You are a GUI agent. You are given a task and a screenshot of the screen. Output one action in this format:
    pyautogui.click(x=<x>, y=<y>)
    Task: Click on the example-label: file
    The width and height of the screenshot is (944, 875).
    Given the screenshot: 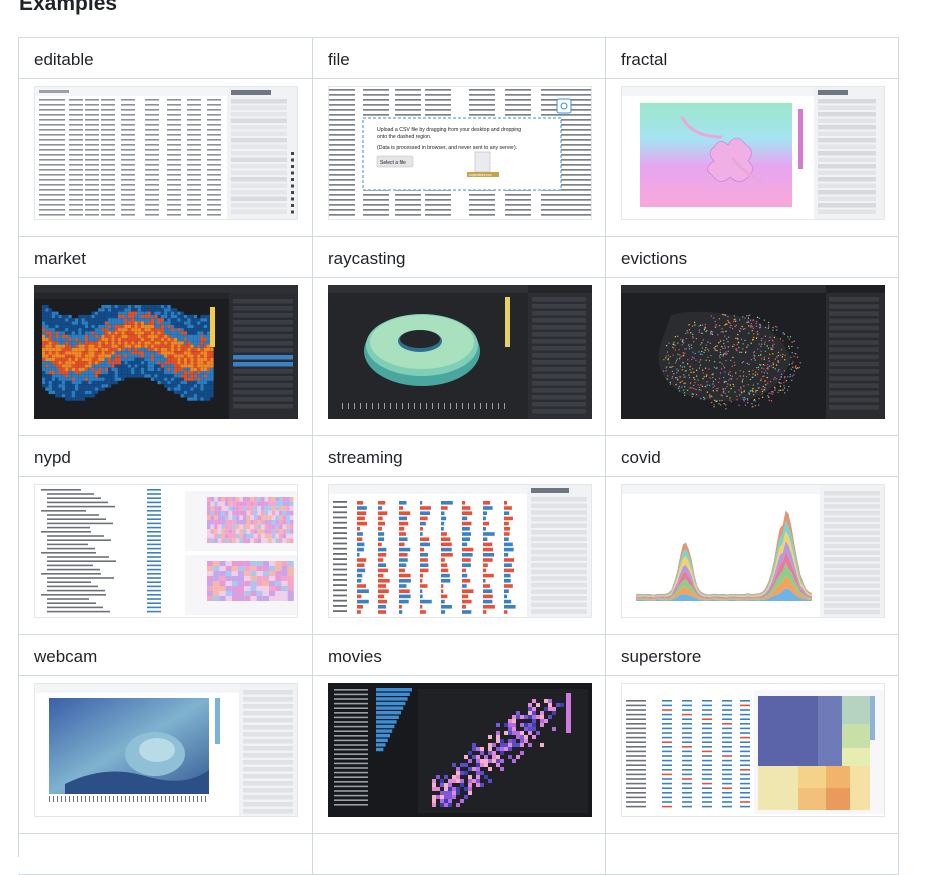 What is the action you would take?
    pyautogui.click(x=339, y=59)
    